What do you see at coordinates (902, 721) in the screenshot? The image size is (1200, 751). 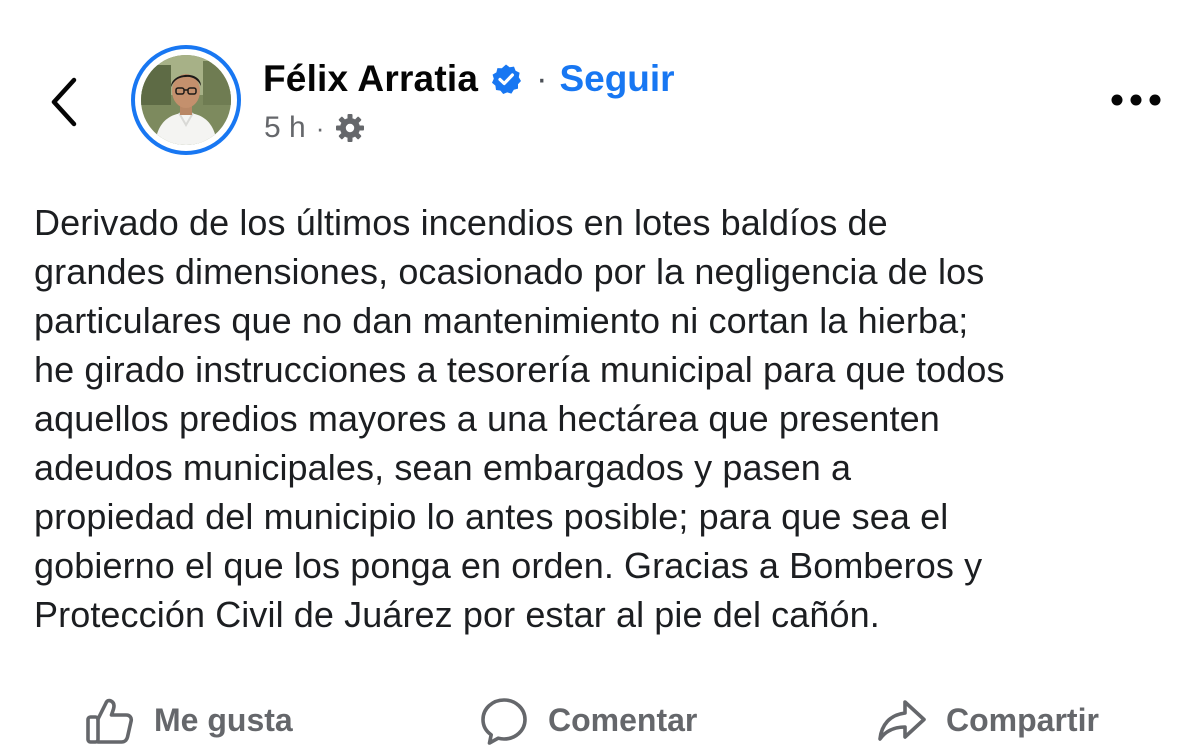 I see `share-icon` at bounding box center [902, 721].